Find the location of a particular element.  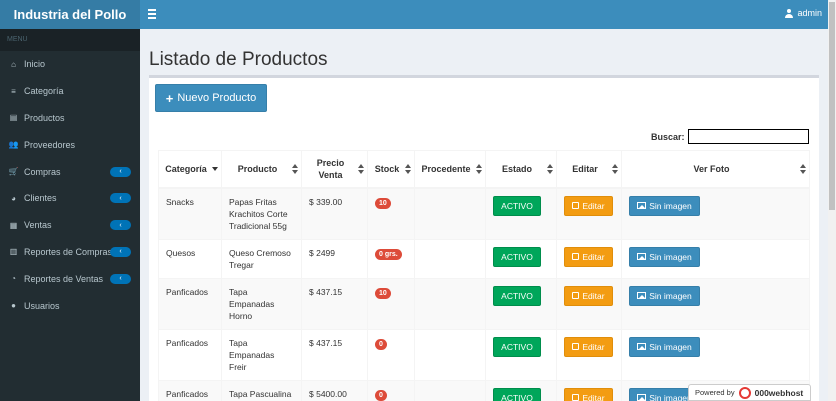

sales-icon: ▦ is located at coordinates (13, 225).